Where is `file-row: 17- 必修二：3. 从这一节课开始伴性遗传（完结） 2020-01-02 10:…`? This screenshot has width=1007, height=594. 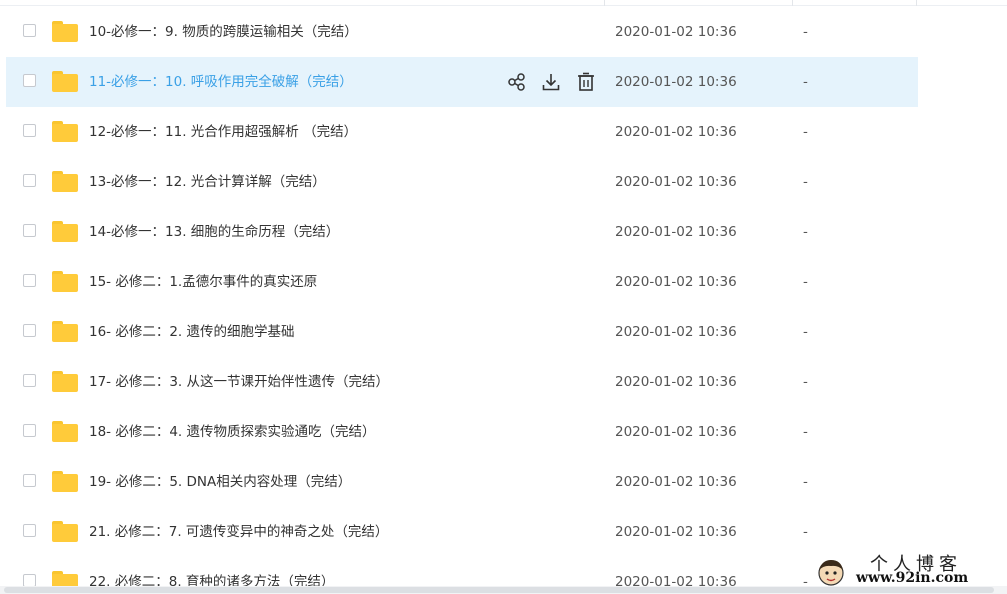
file-row: 17- 必修二：3. 从这一节课开始伴性遗传（完结） 2020-01-02 10:… is located at coordinates (462, 382).